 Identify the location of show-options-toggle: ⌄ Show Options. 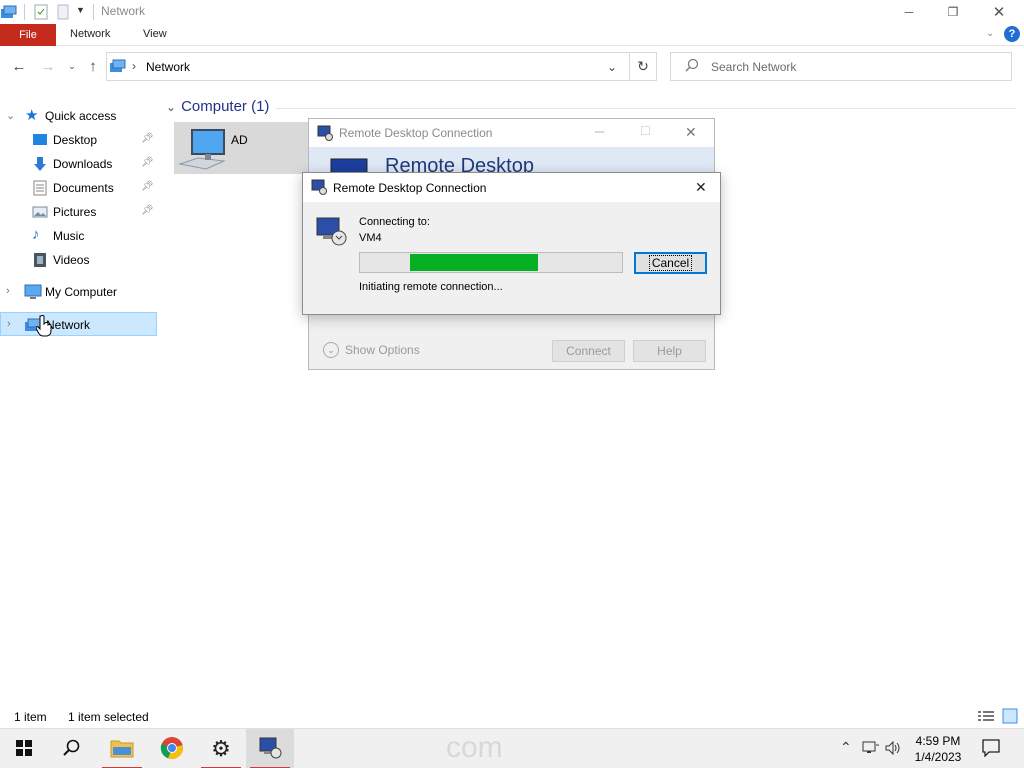
(371, 350).